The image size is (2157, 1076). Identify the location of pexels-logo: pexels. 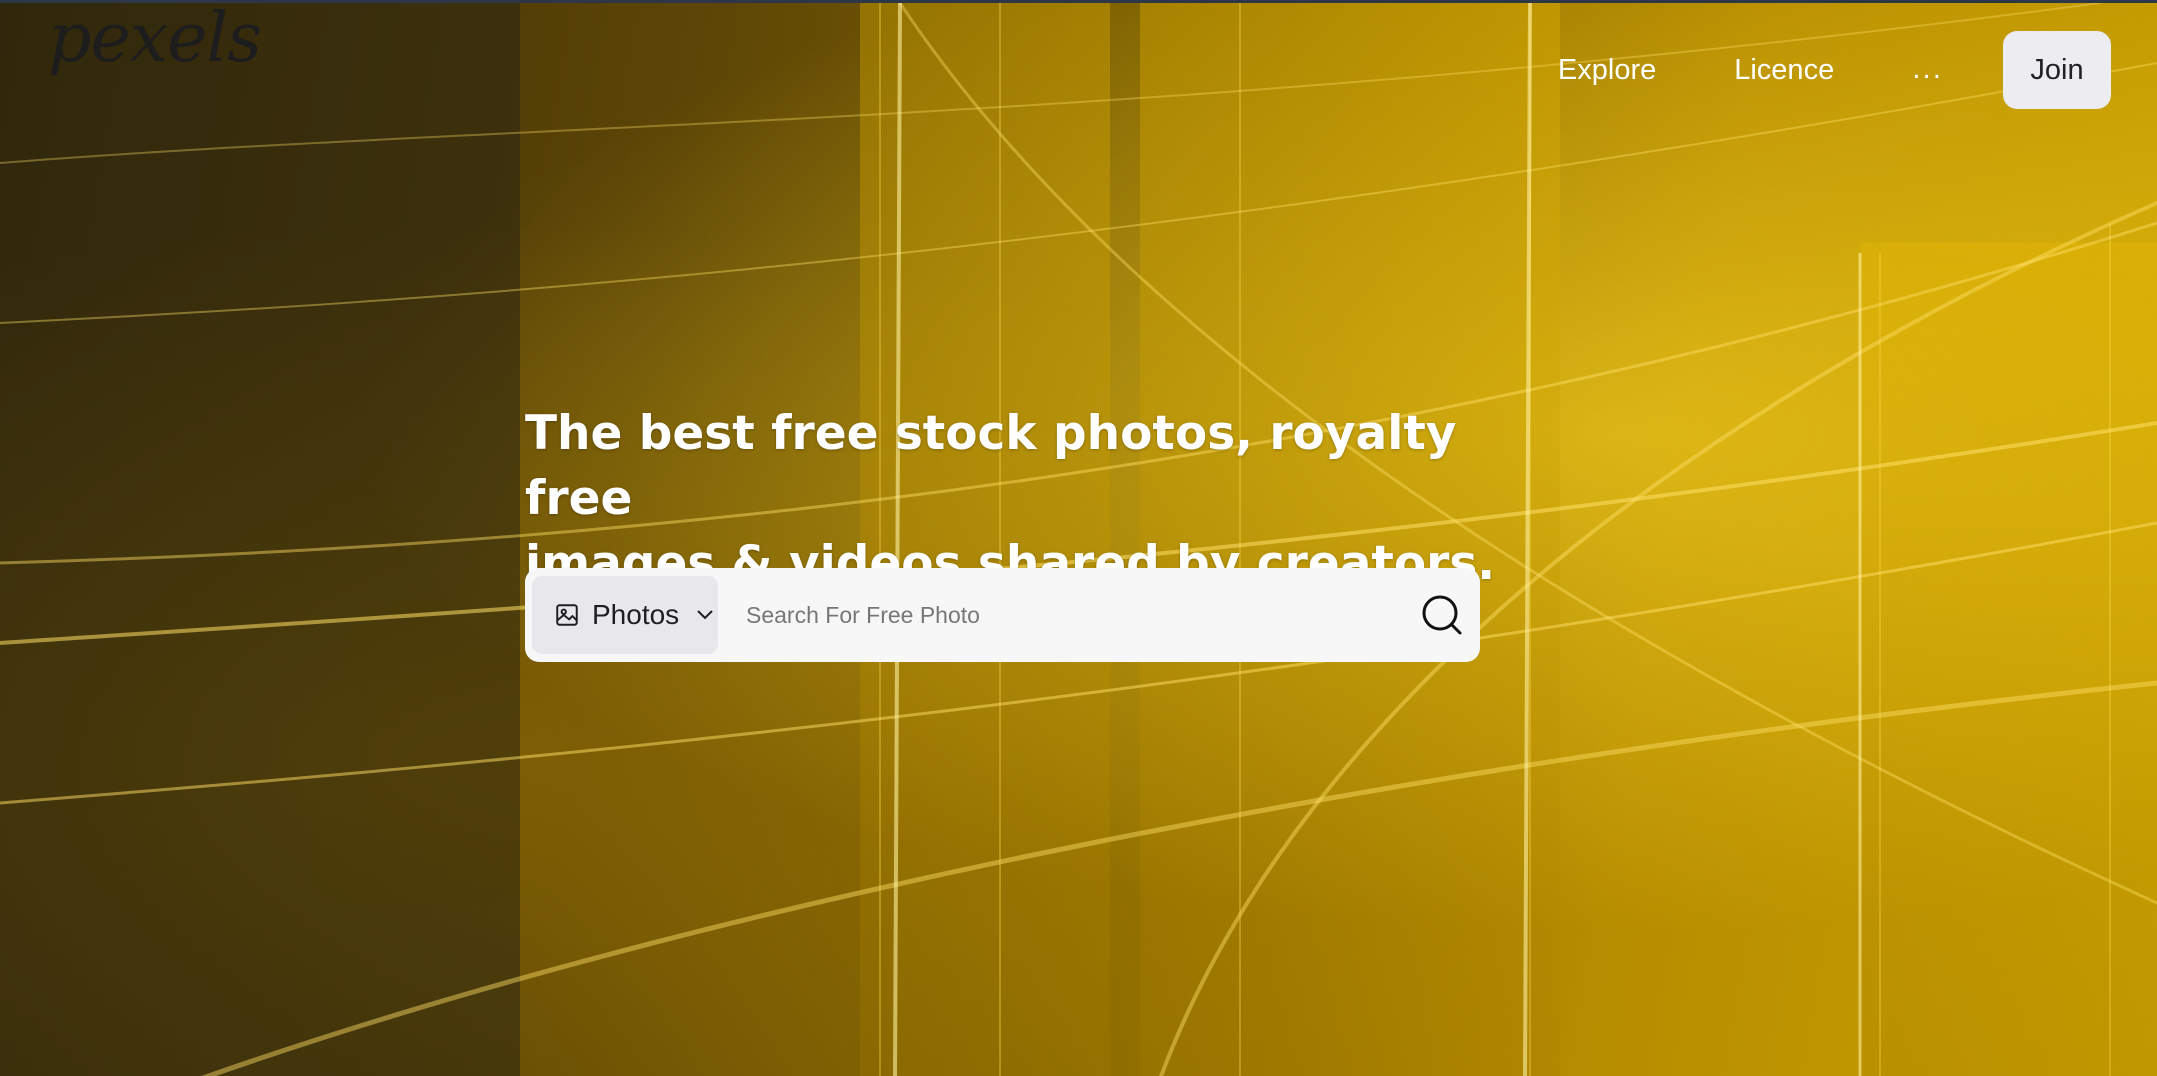
(155, 39).